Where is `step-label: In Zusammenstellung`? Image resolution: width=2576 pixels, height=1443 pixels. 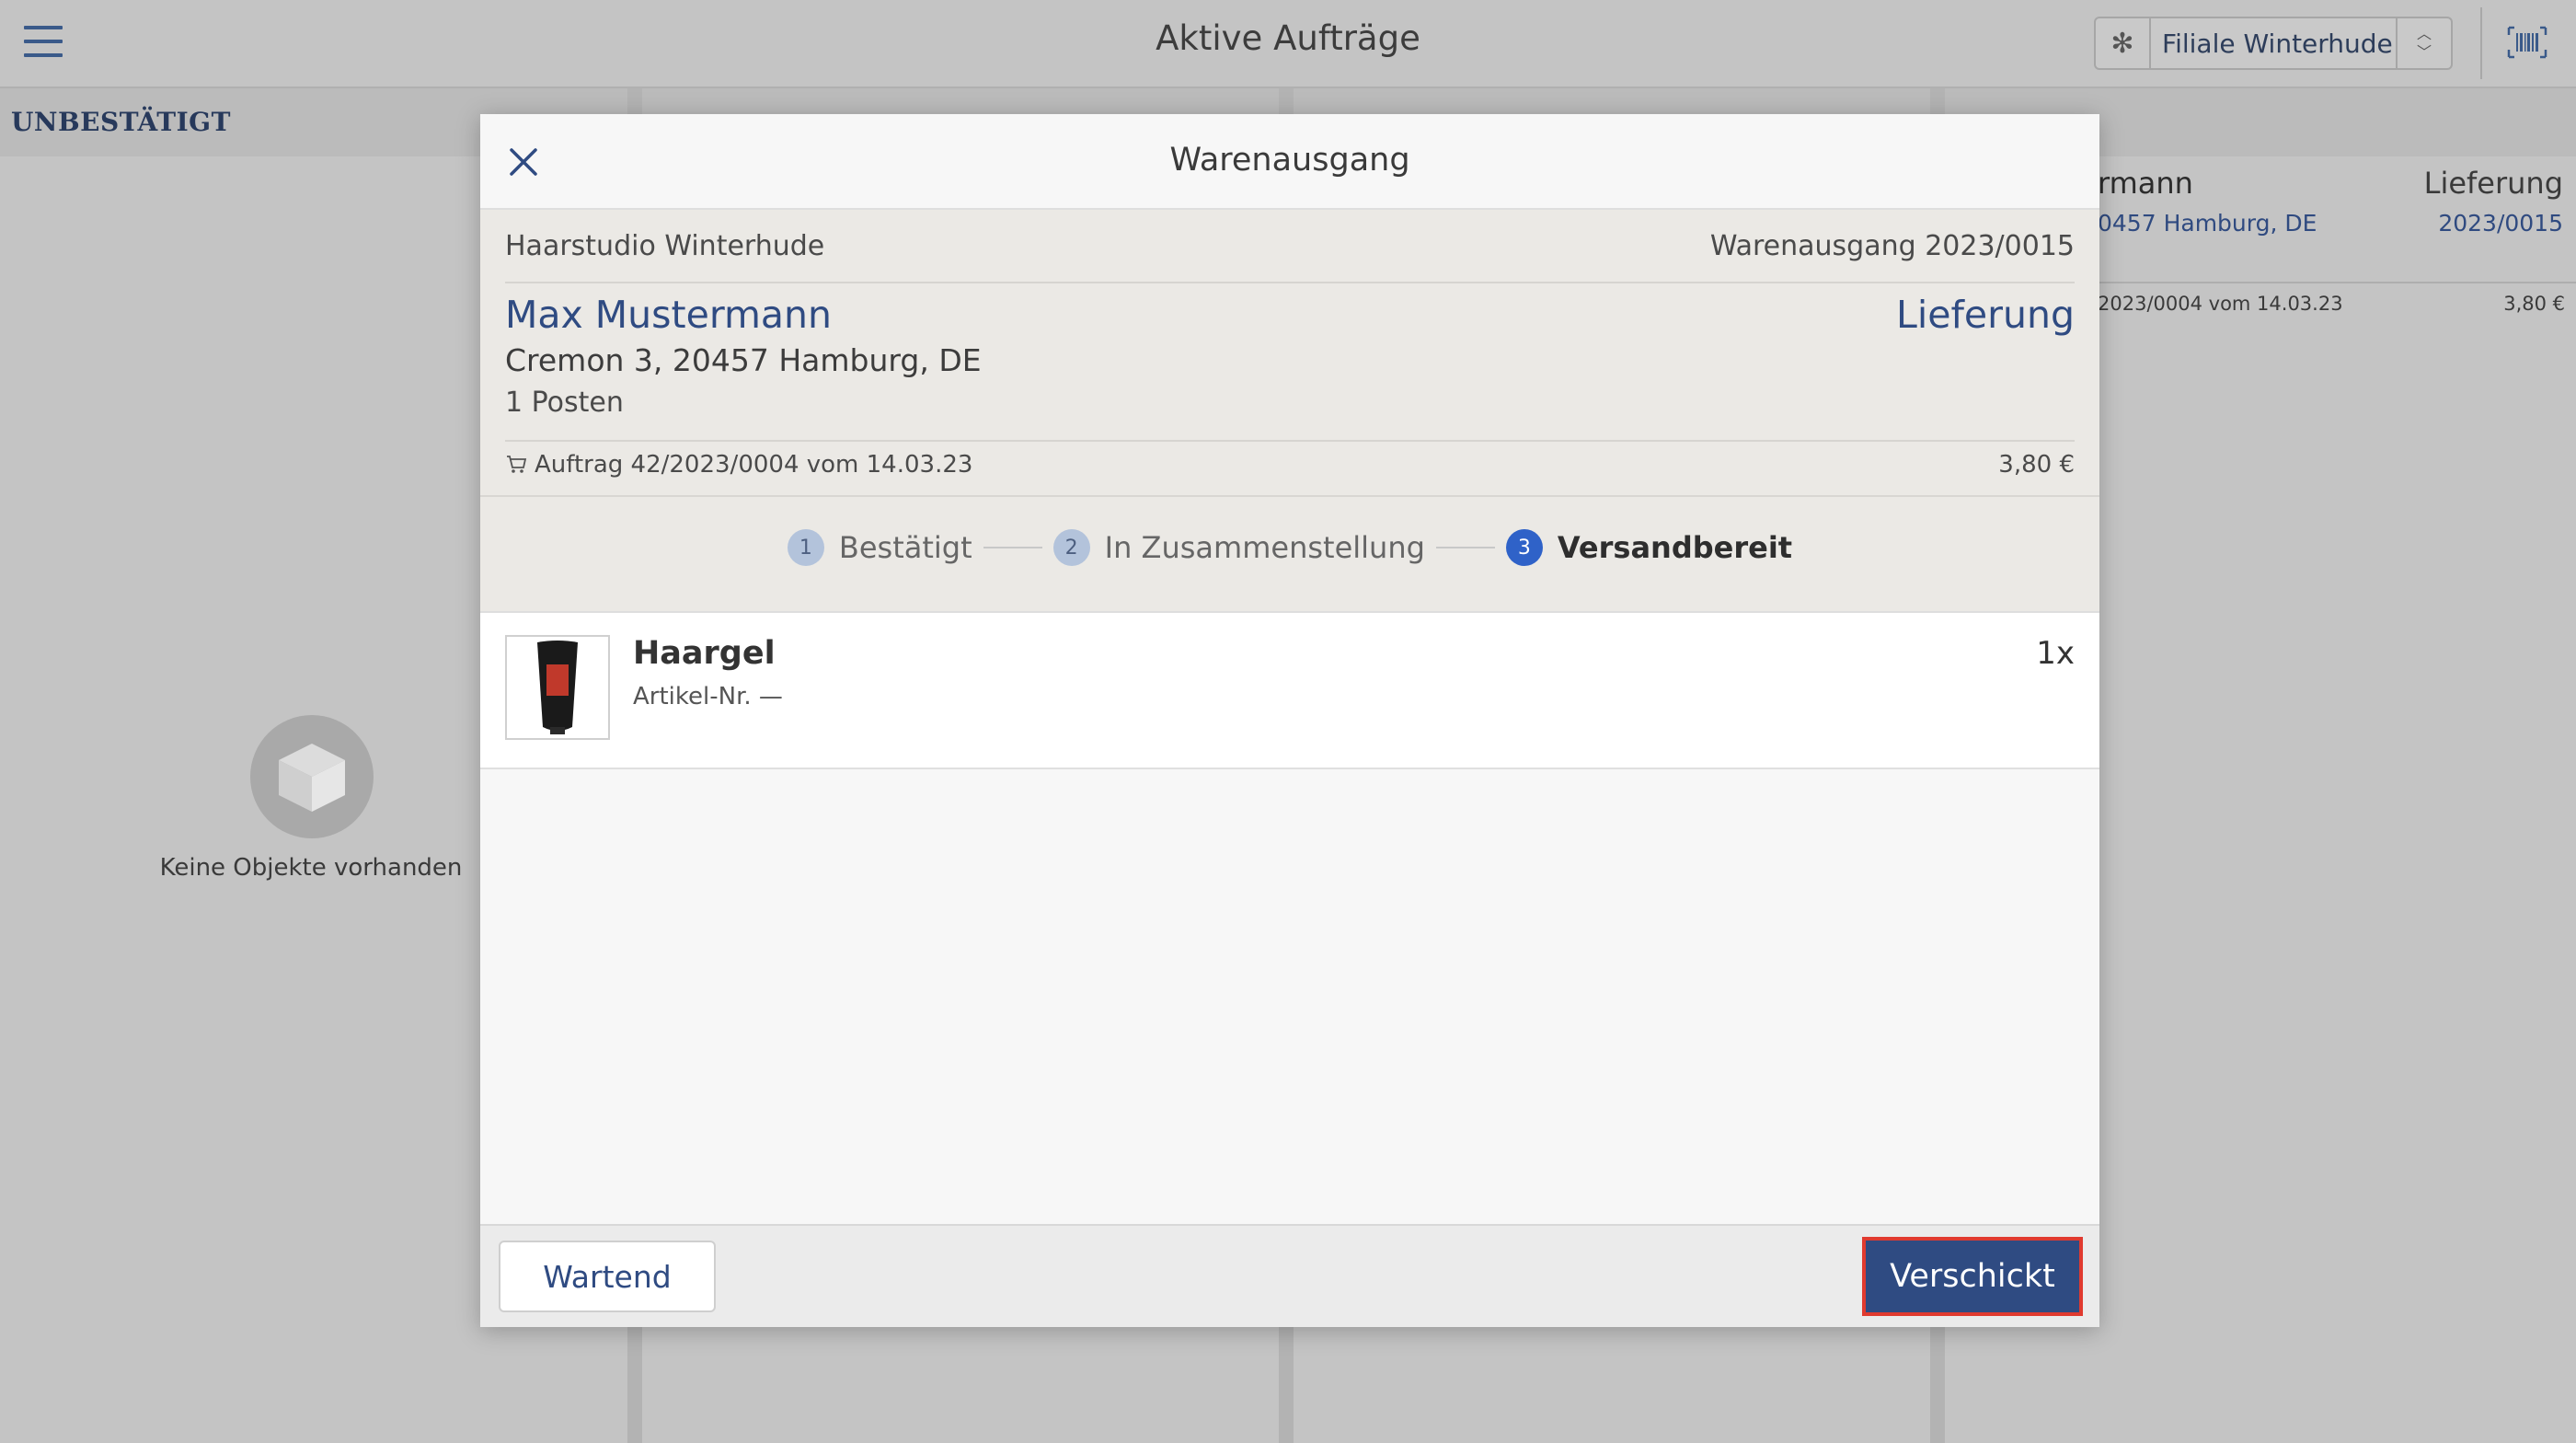
step-label: In Zusammenstellung is located at coordinates (1264, 547).